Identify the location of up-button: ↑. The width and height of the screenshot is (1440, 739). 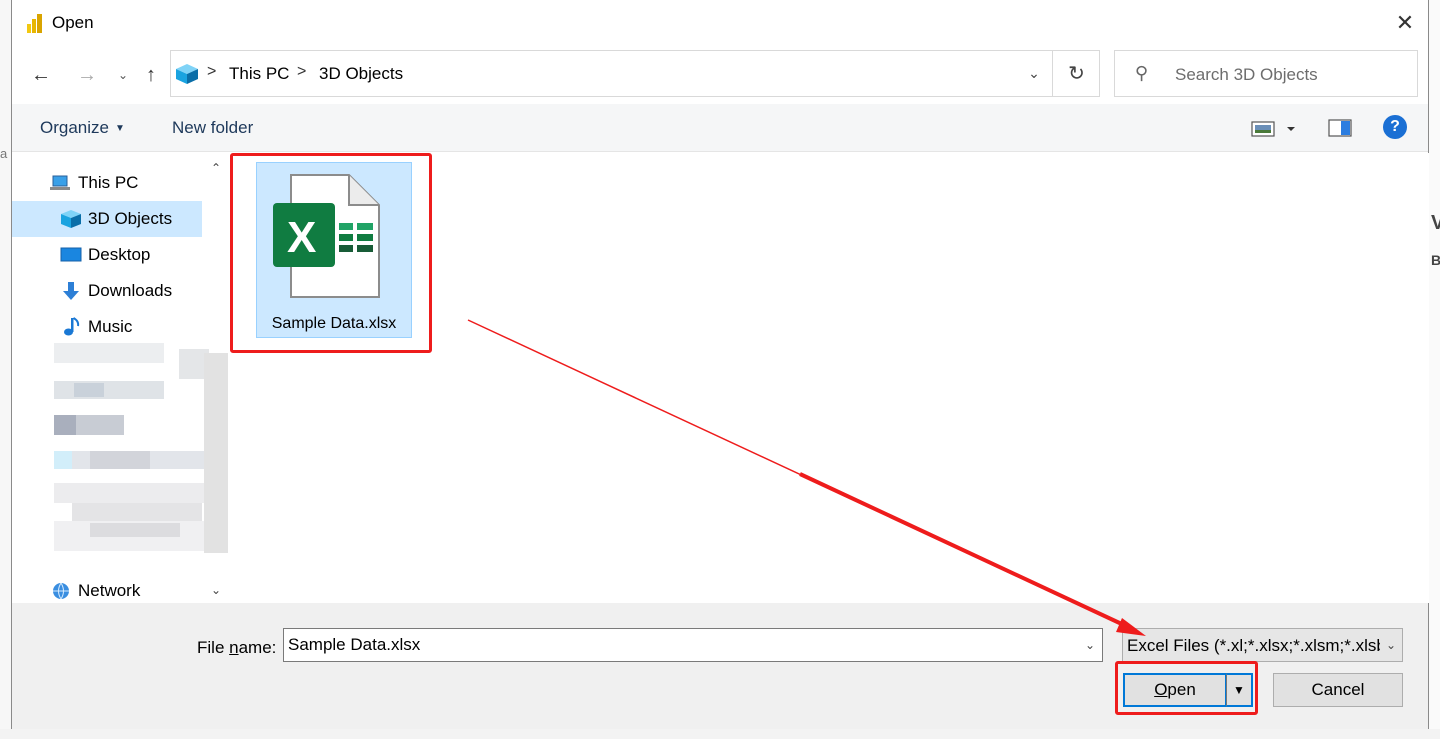
(151, 75).